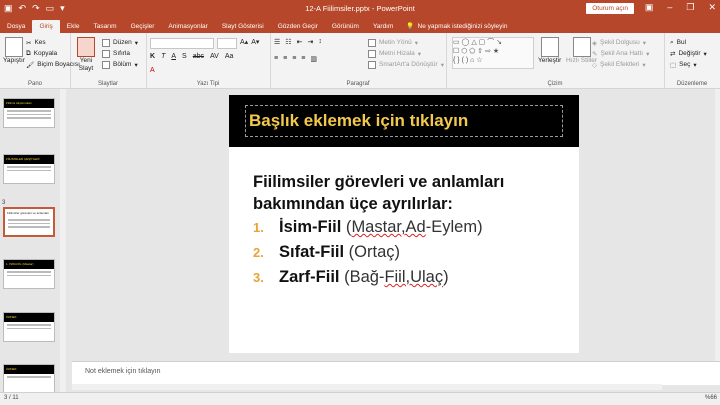 The width and height of the screenshot is (720, 405). What do you see at coordinates (406, 42) in the screenshot?
I see `text-direction-button: Metin Yönü ▾` at bounding box center [406, 42].